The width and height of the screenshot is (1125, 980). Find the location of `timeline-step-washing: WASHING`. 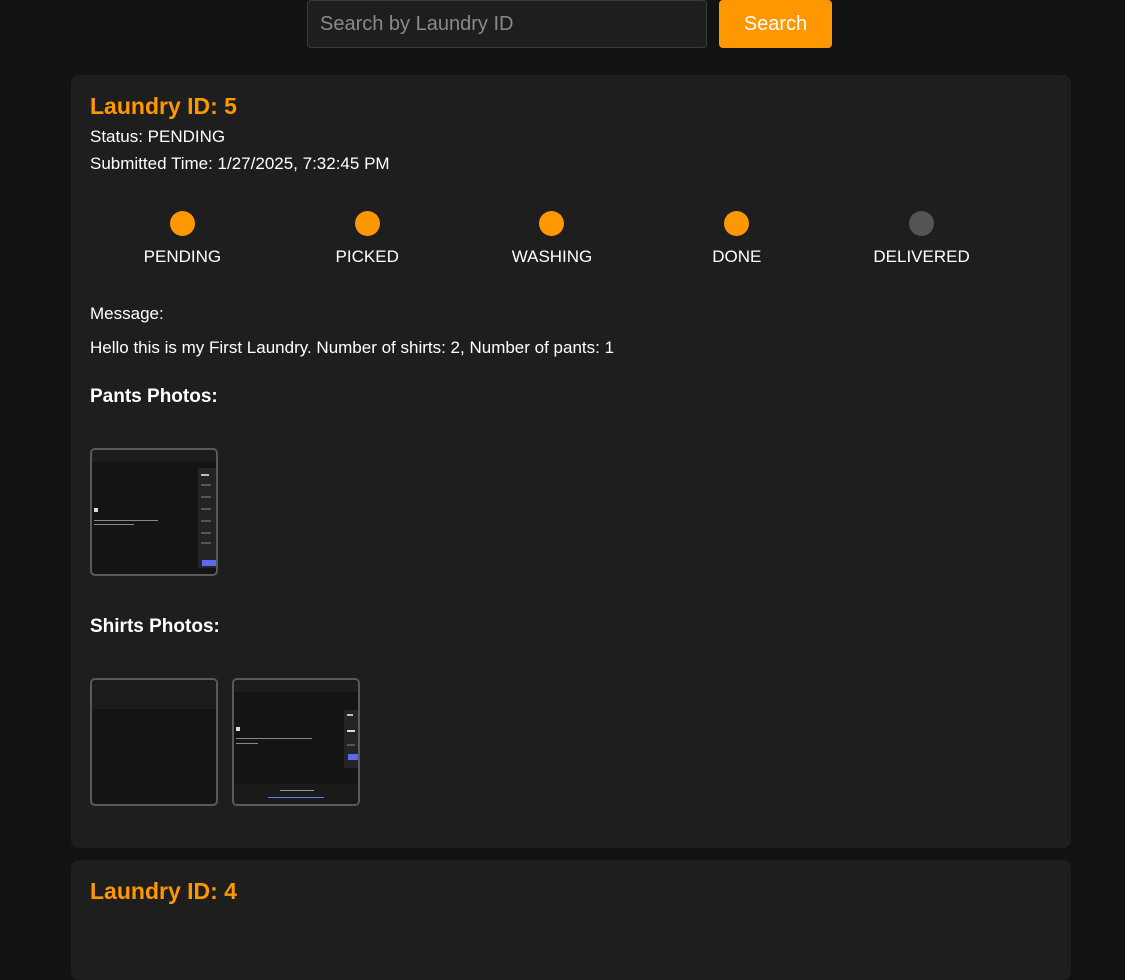

timeline-step-washing: WASHING is located at coordinates (552, 239).